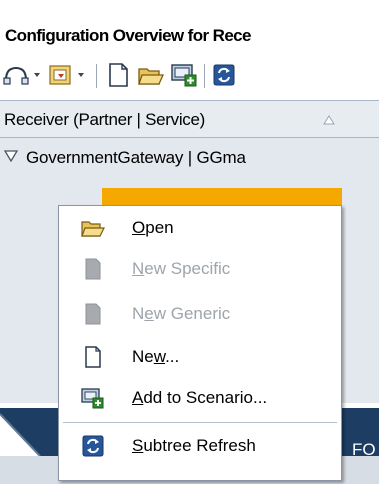 This screenshot has width=379, height=484. I want to click on toolbar, so click(189, 75).